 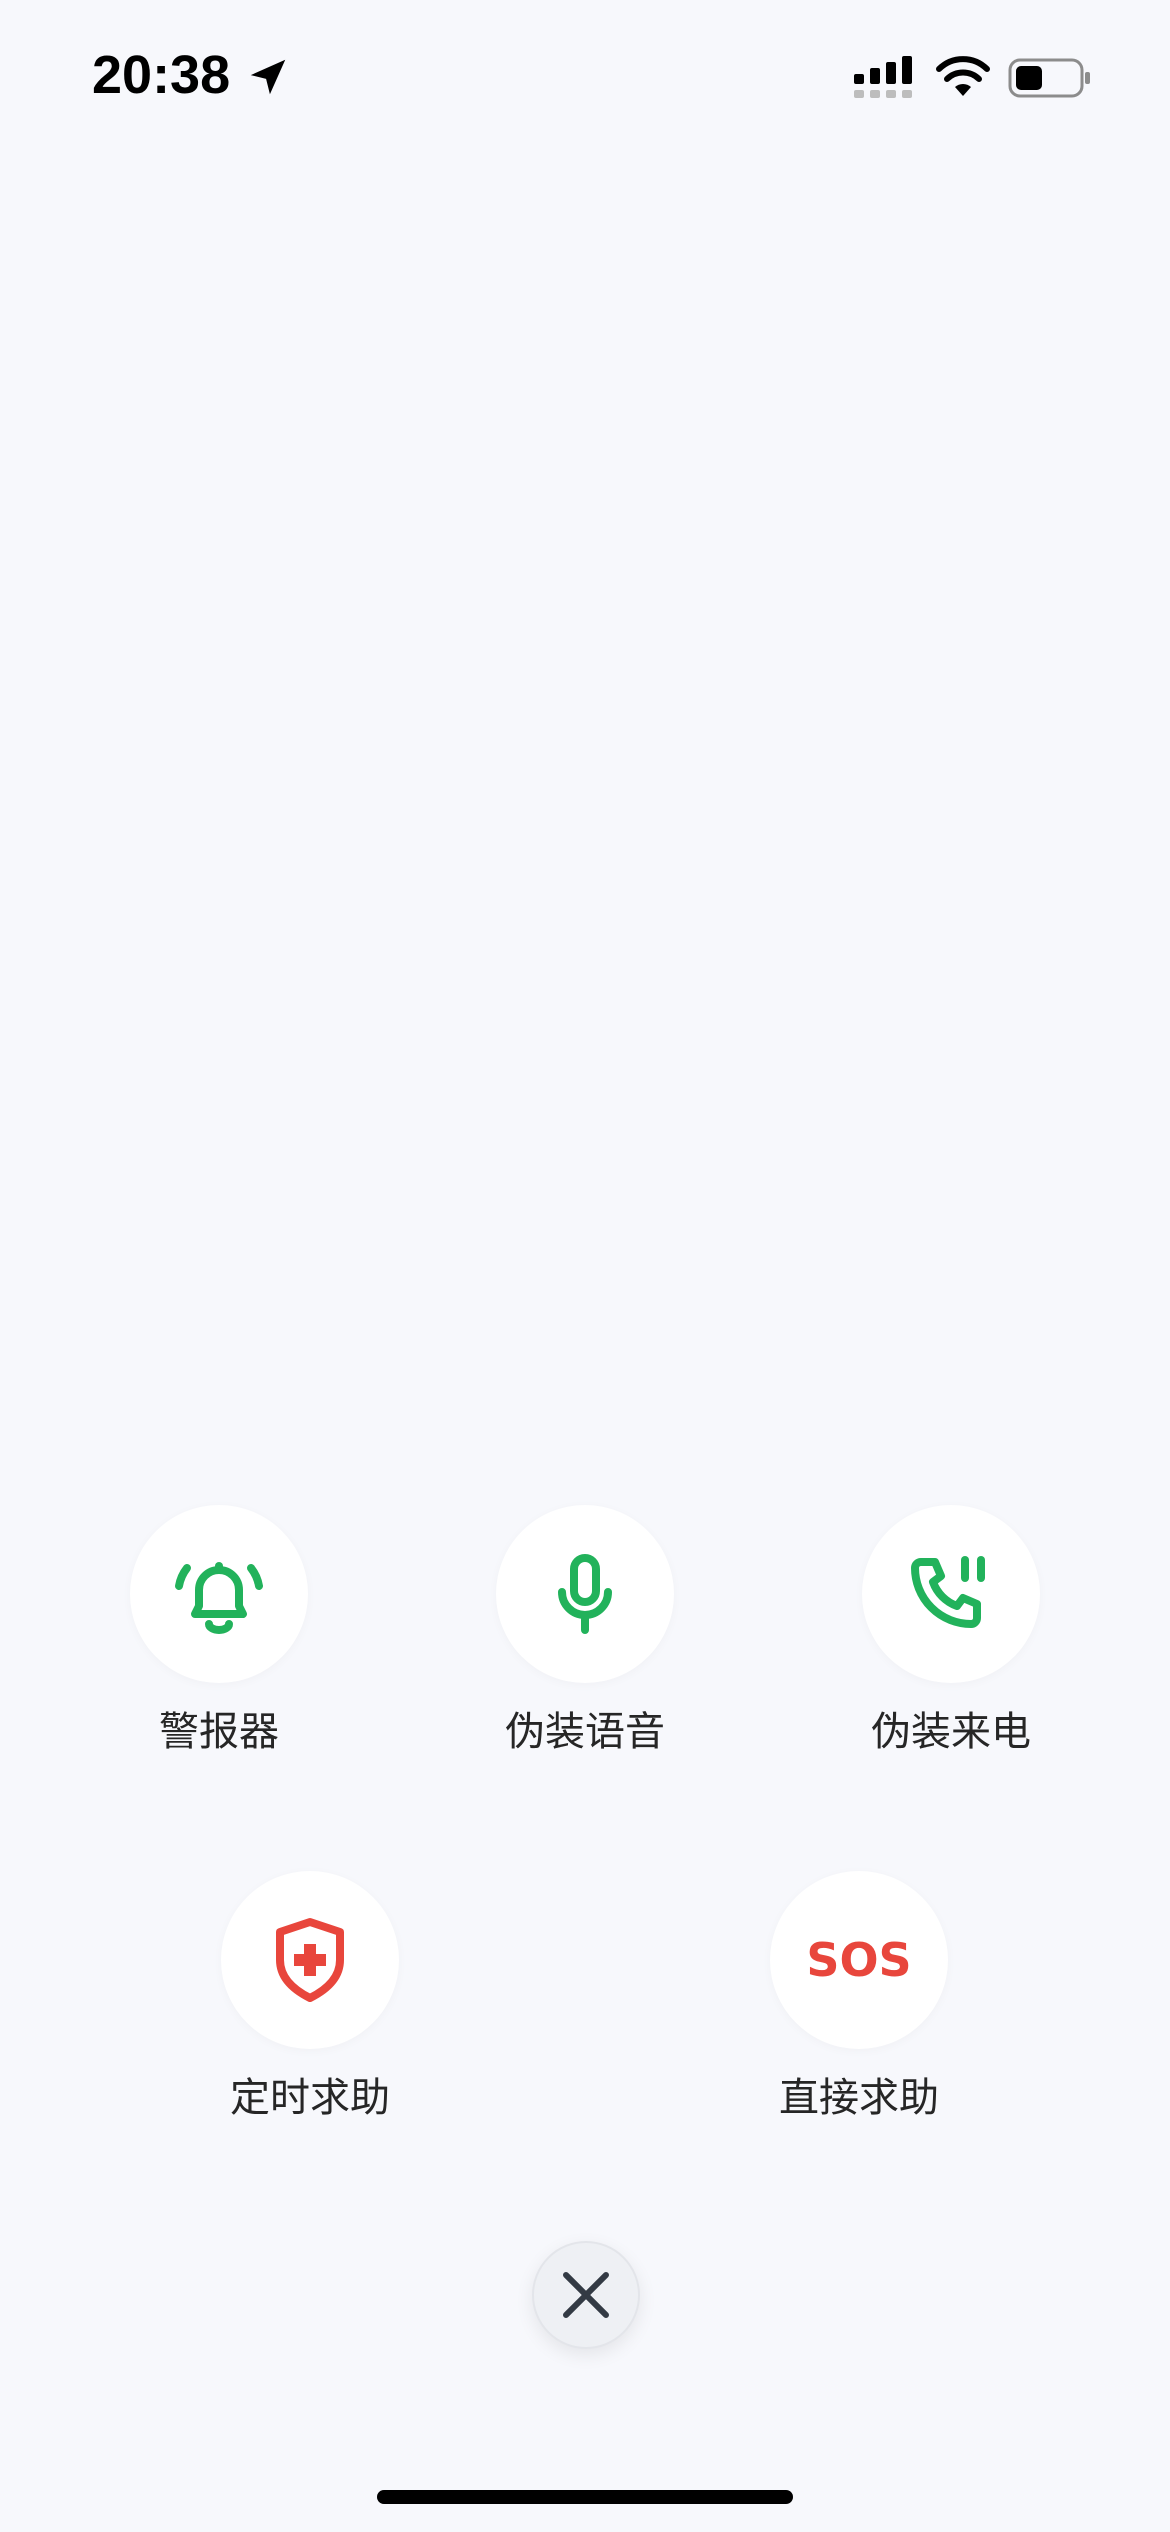 I want to click on location-arrow-icon, so click(x=268, y=77).